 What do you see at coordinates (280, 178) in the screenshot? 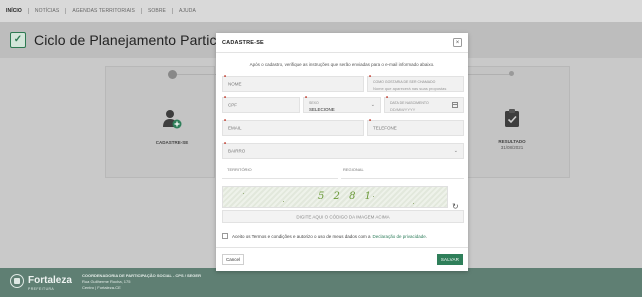
I see `territory-divider` at bounding box center [280, 178].